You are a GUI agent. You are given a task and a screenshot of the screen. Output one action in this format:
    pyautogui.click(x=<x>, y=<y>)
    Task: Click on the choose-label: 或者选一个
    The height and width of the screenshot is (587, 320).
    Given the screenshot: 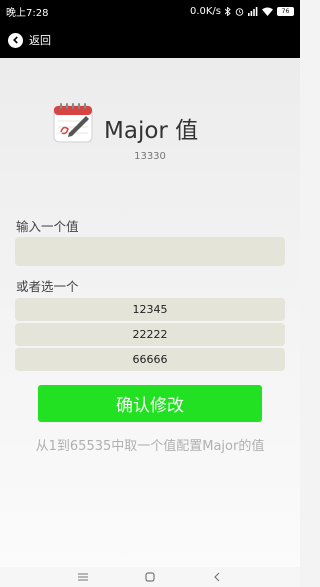 What is the action you would take?
    pyautogui.click(x=47, y=286)
    